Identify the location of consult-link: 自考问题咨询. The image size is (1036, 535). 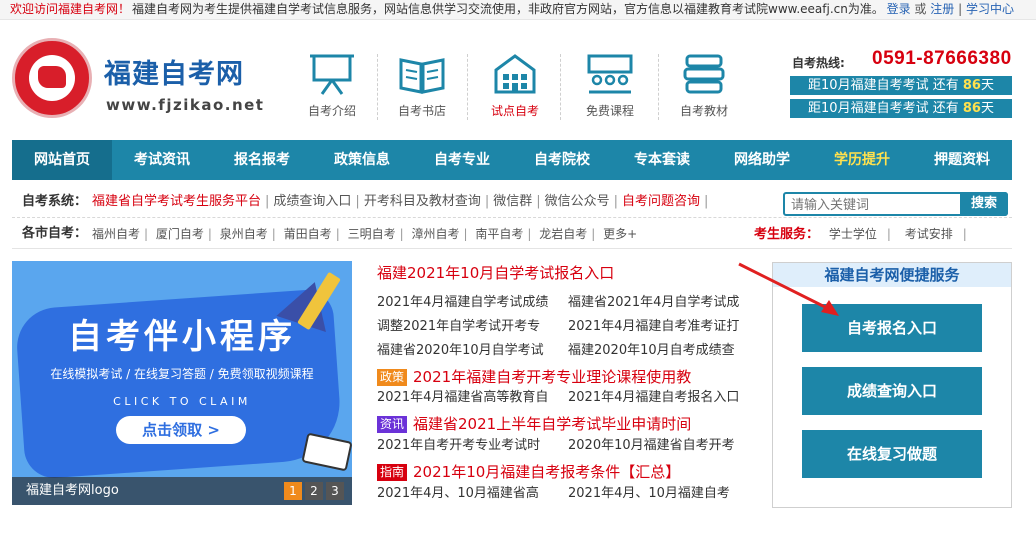
(661, 201).